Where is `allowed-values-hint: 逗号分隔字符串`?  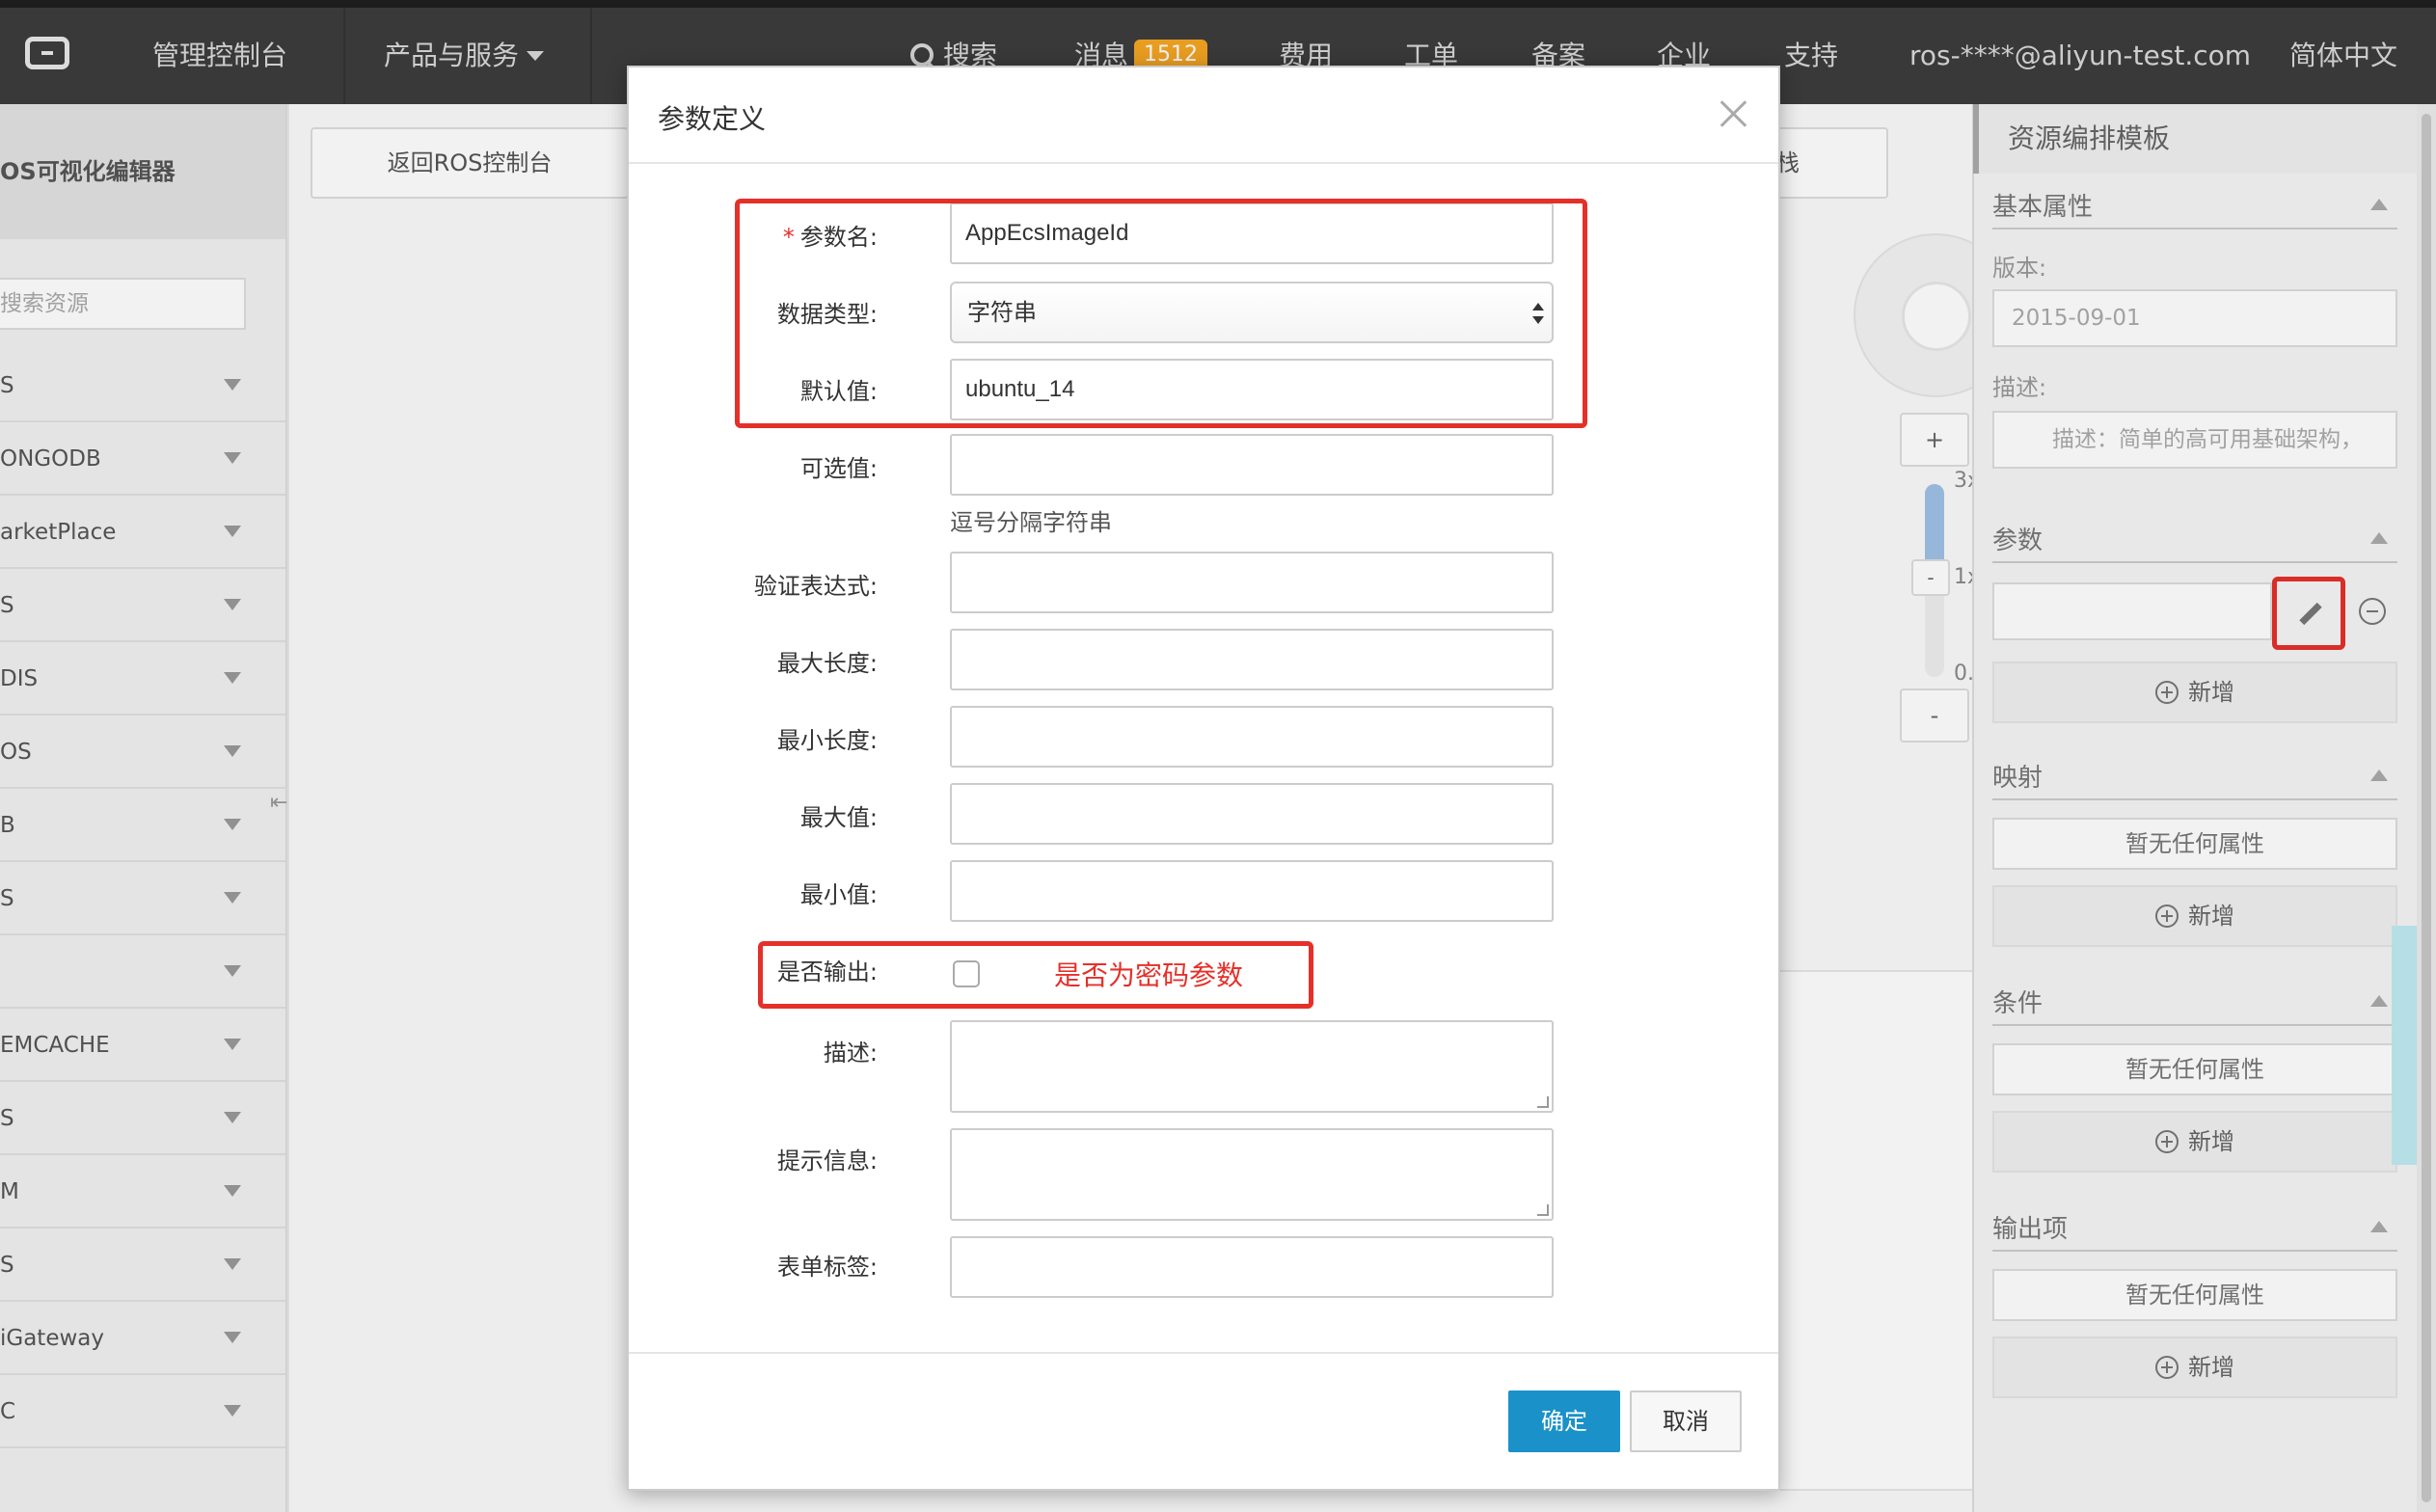
allowed-values-hint: 逗号分隔字符串 is located at coordinates (1031, 522).